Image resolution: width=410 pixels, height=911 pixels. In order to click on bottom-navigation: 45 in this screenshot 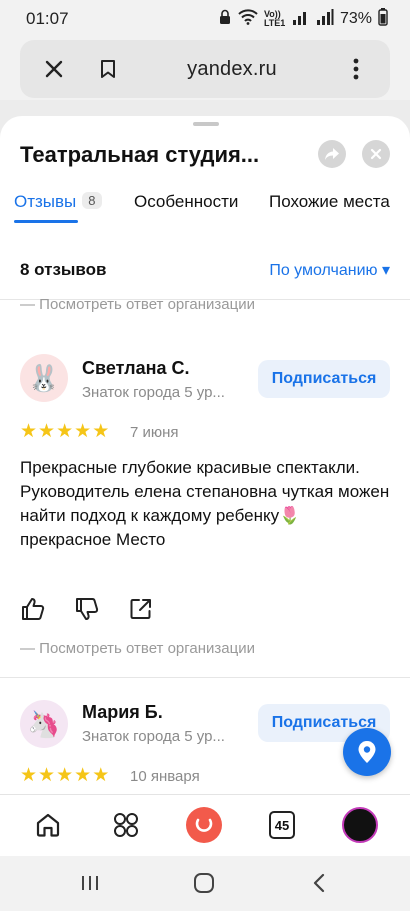, I will do `click(205, 825)`.